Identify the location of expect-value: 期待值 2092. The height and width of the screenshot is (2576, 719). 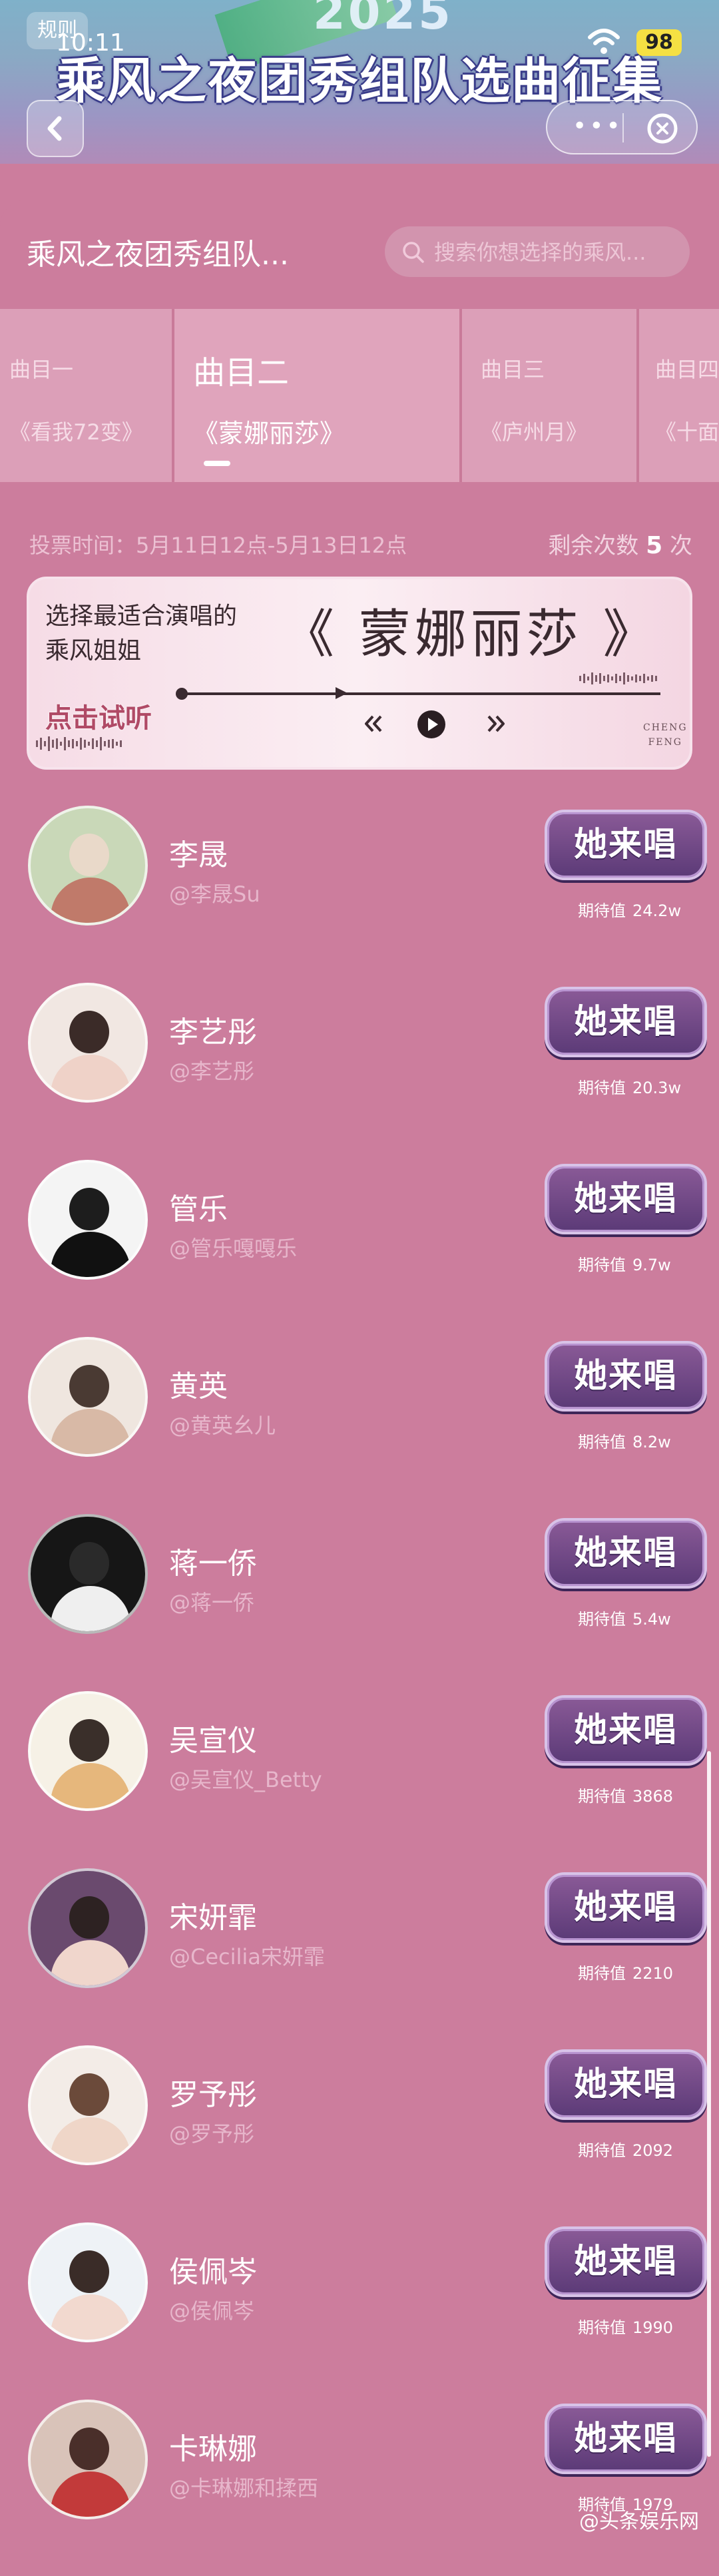
(625, 2149).